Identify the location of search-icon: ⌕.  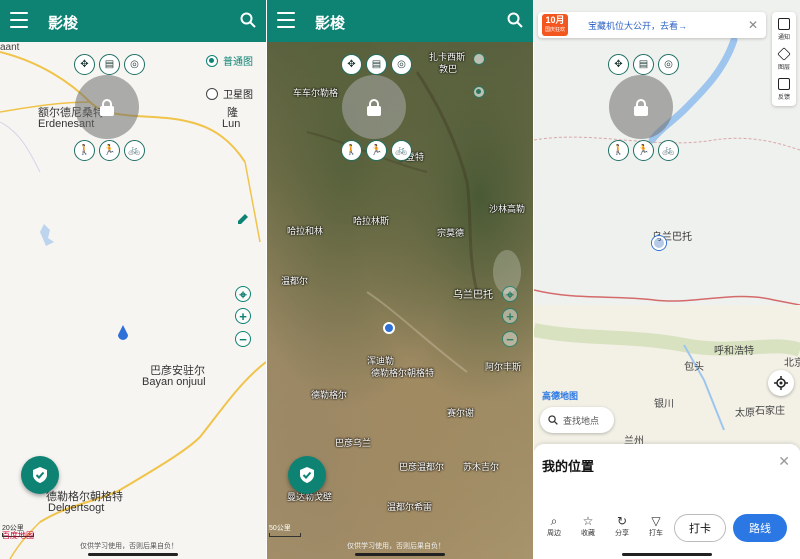
(554, 521).